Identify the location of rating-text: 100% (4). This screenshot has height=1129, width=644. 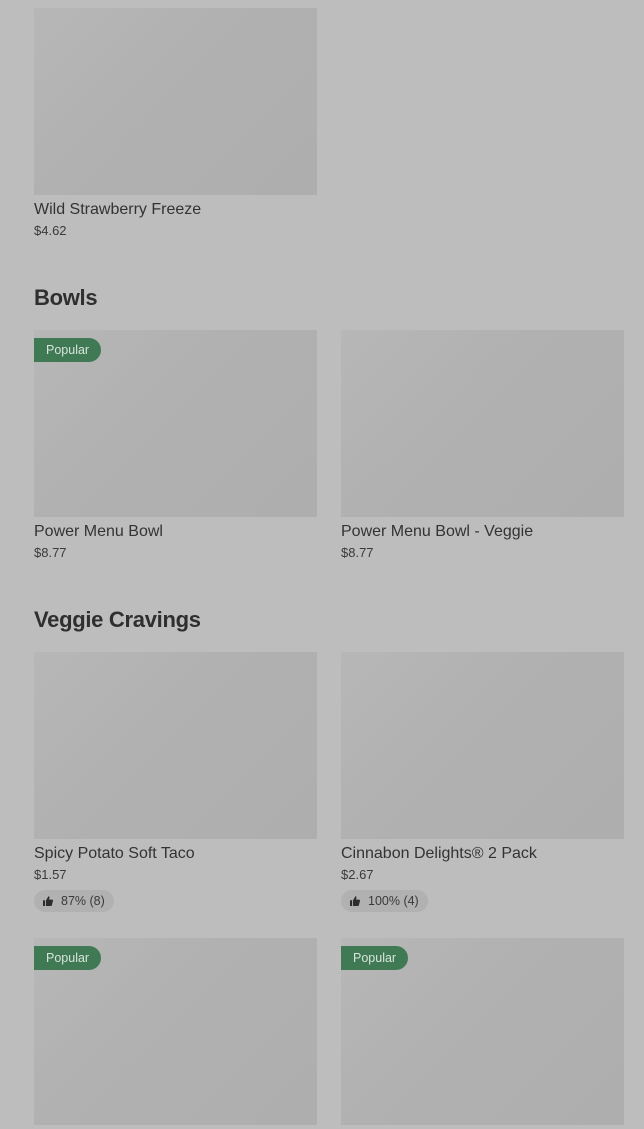
(393, 901).